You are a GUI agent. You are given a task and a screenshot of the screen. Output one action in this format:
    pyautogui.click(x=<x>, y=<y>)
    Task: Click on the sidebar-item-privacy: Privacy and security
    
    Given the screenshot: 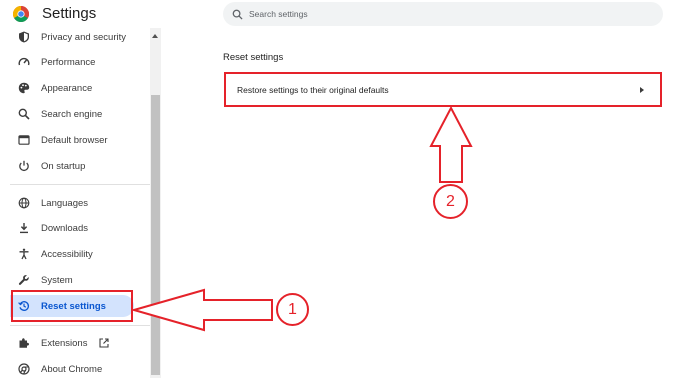 What is the action you would take?
    pyautogui.click(x=80, y=37)
    